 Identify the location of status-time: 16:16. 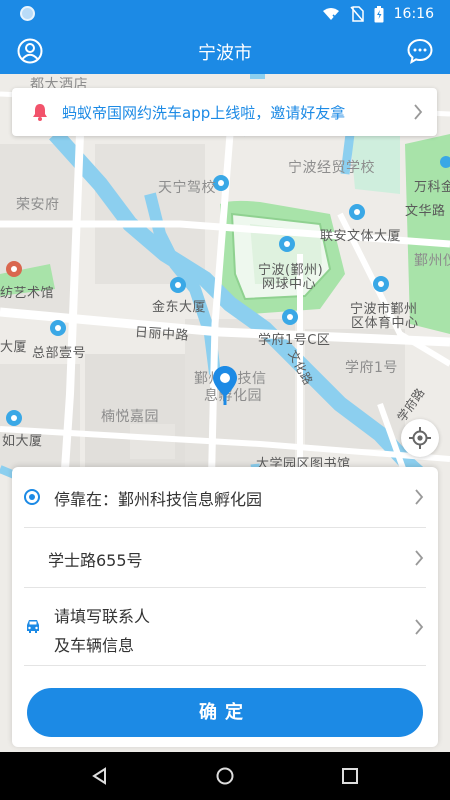
(413, 14).